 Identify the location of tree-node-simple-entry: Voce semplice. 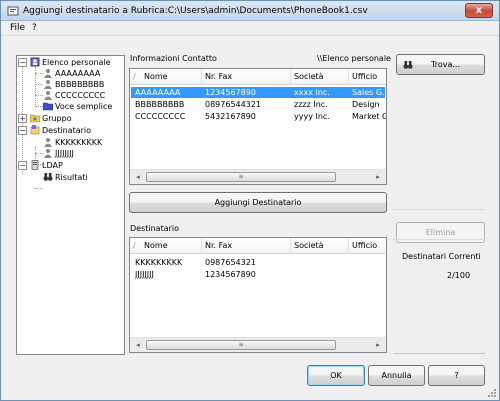
(77, 106).